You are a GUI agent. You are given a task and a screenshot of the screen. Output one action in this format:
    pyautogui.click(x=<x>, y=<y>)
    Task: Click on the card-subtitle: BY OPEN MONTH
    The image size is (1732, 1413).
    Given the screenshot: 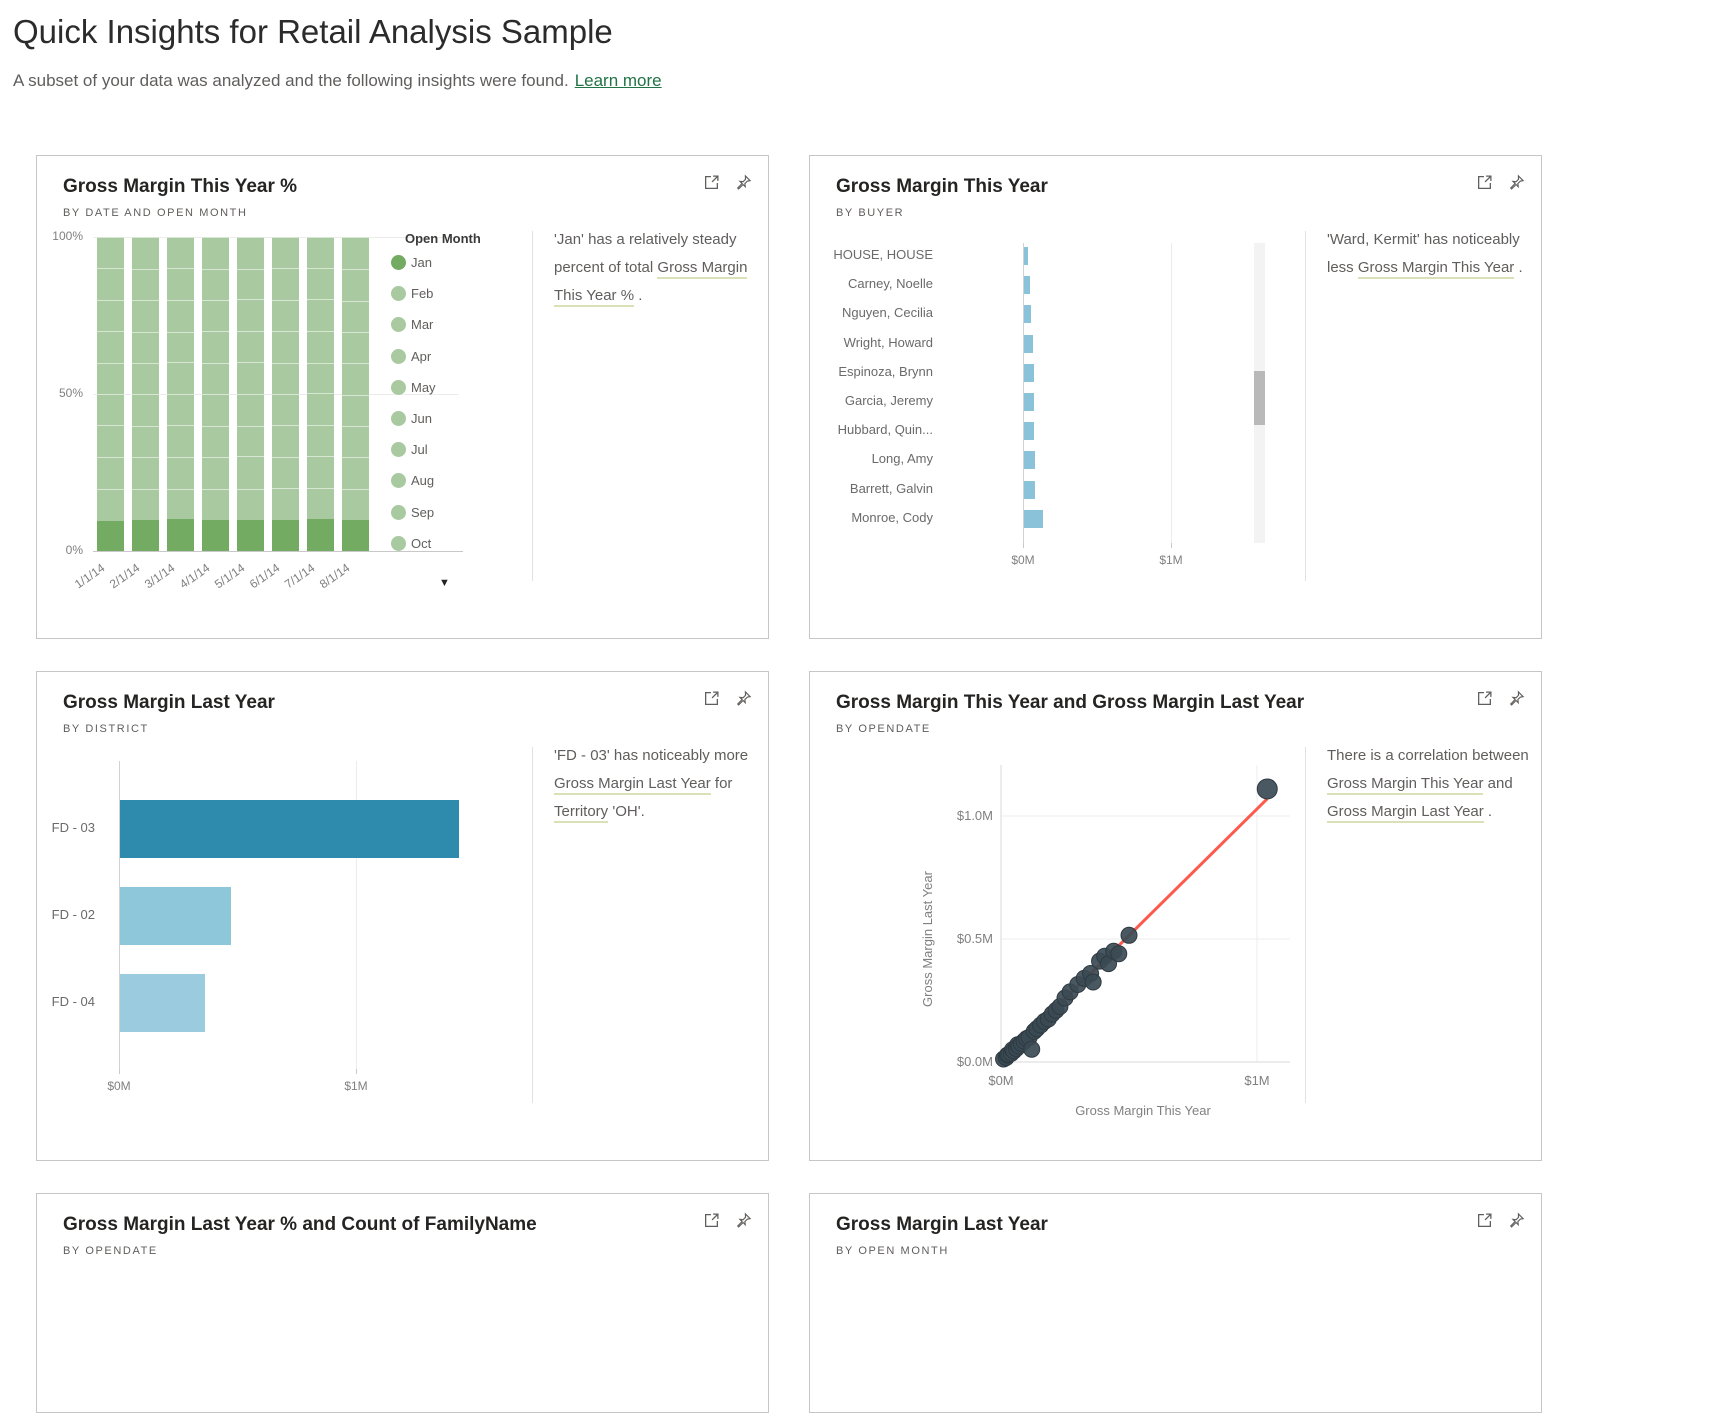 What is the action you would take?
    pyautogui.click(x=892, y=1251)
    